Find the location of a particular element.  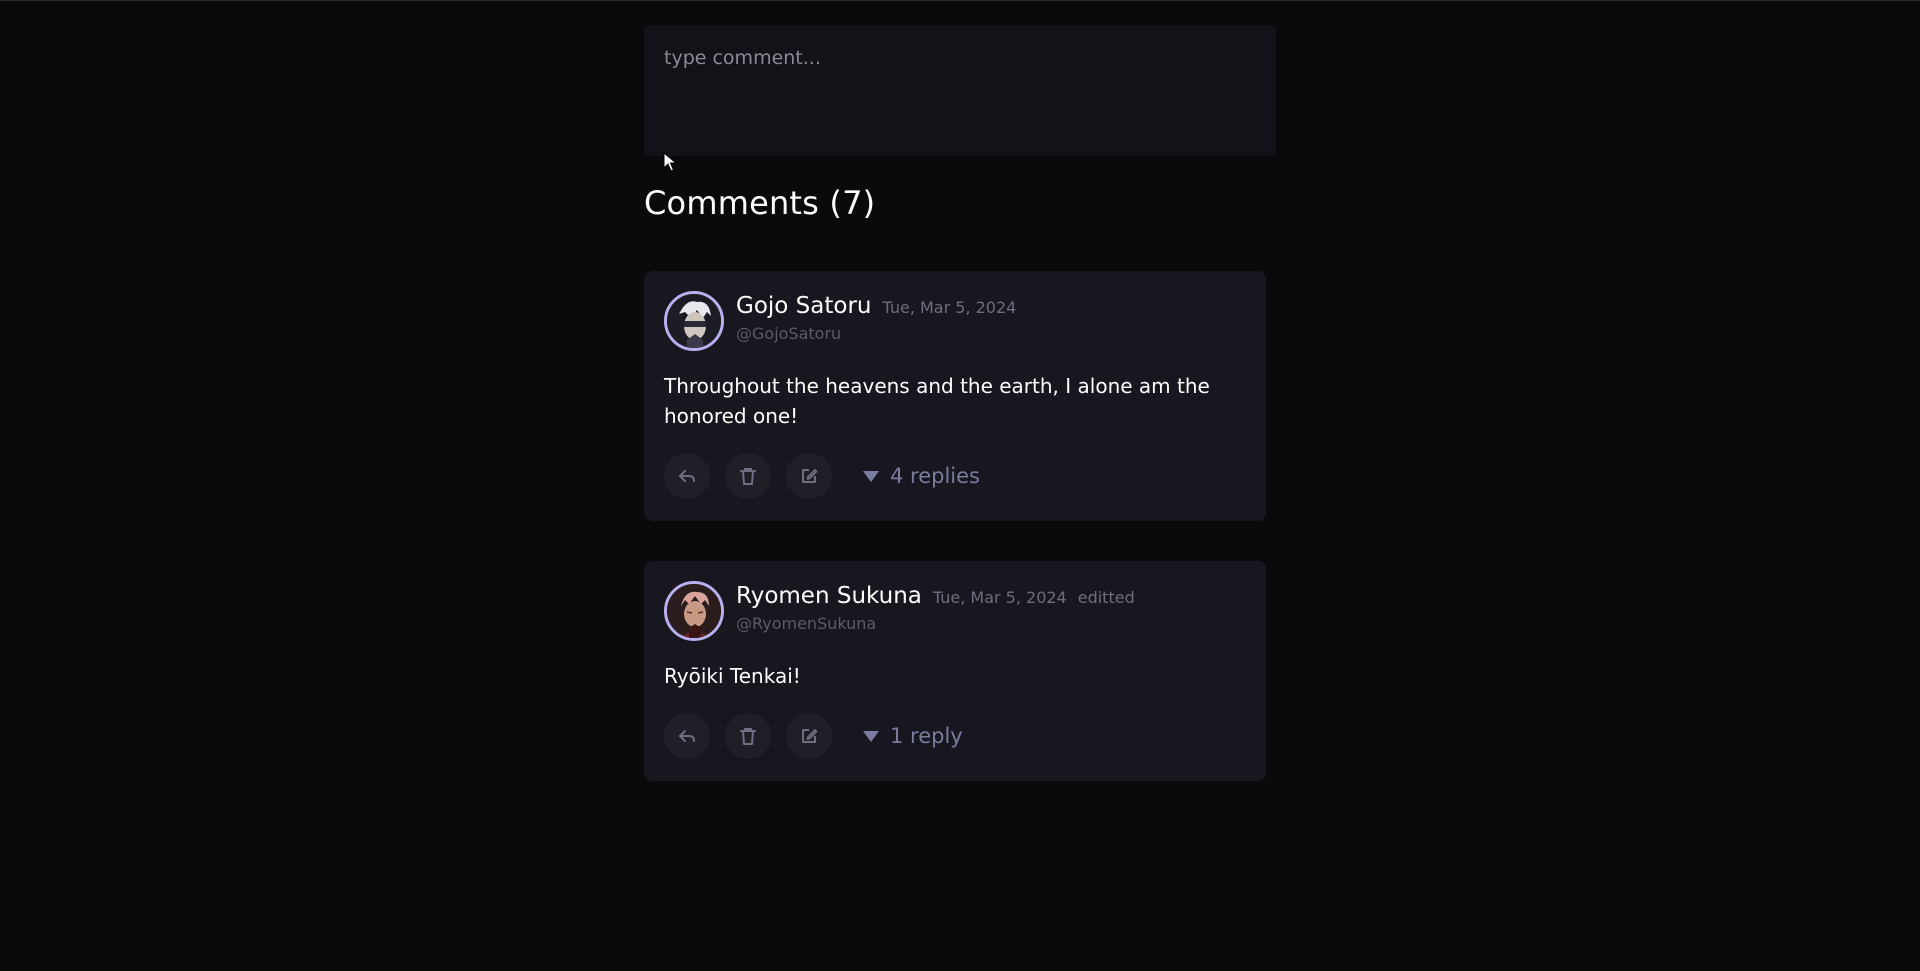

comment-actions: 4 replies is located at coordinates (955, 476).